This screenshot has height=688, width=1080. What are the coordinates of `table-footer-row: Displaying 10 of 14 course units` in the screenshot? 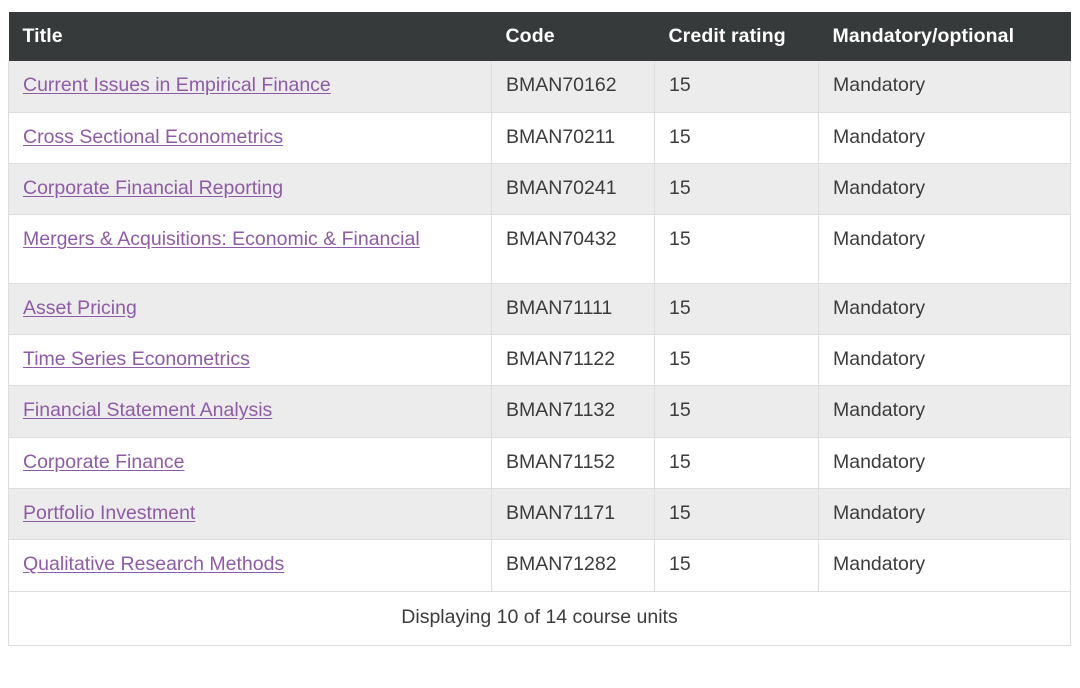 It's located at (539, 618).